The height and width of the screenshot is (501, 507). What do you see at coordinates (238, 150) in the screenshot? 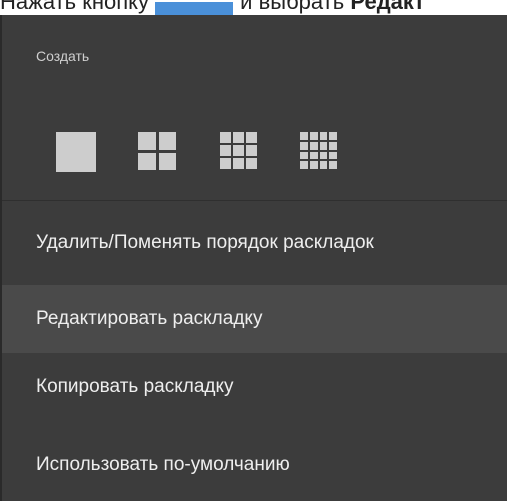
I see `layout-3x3-icon` at bounding box center [238, 150].